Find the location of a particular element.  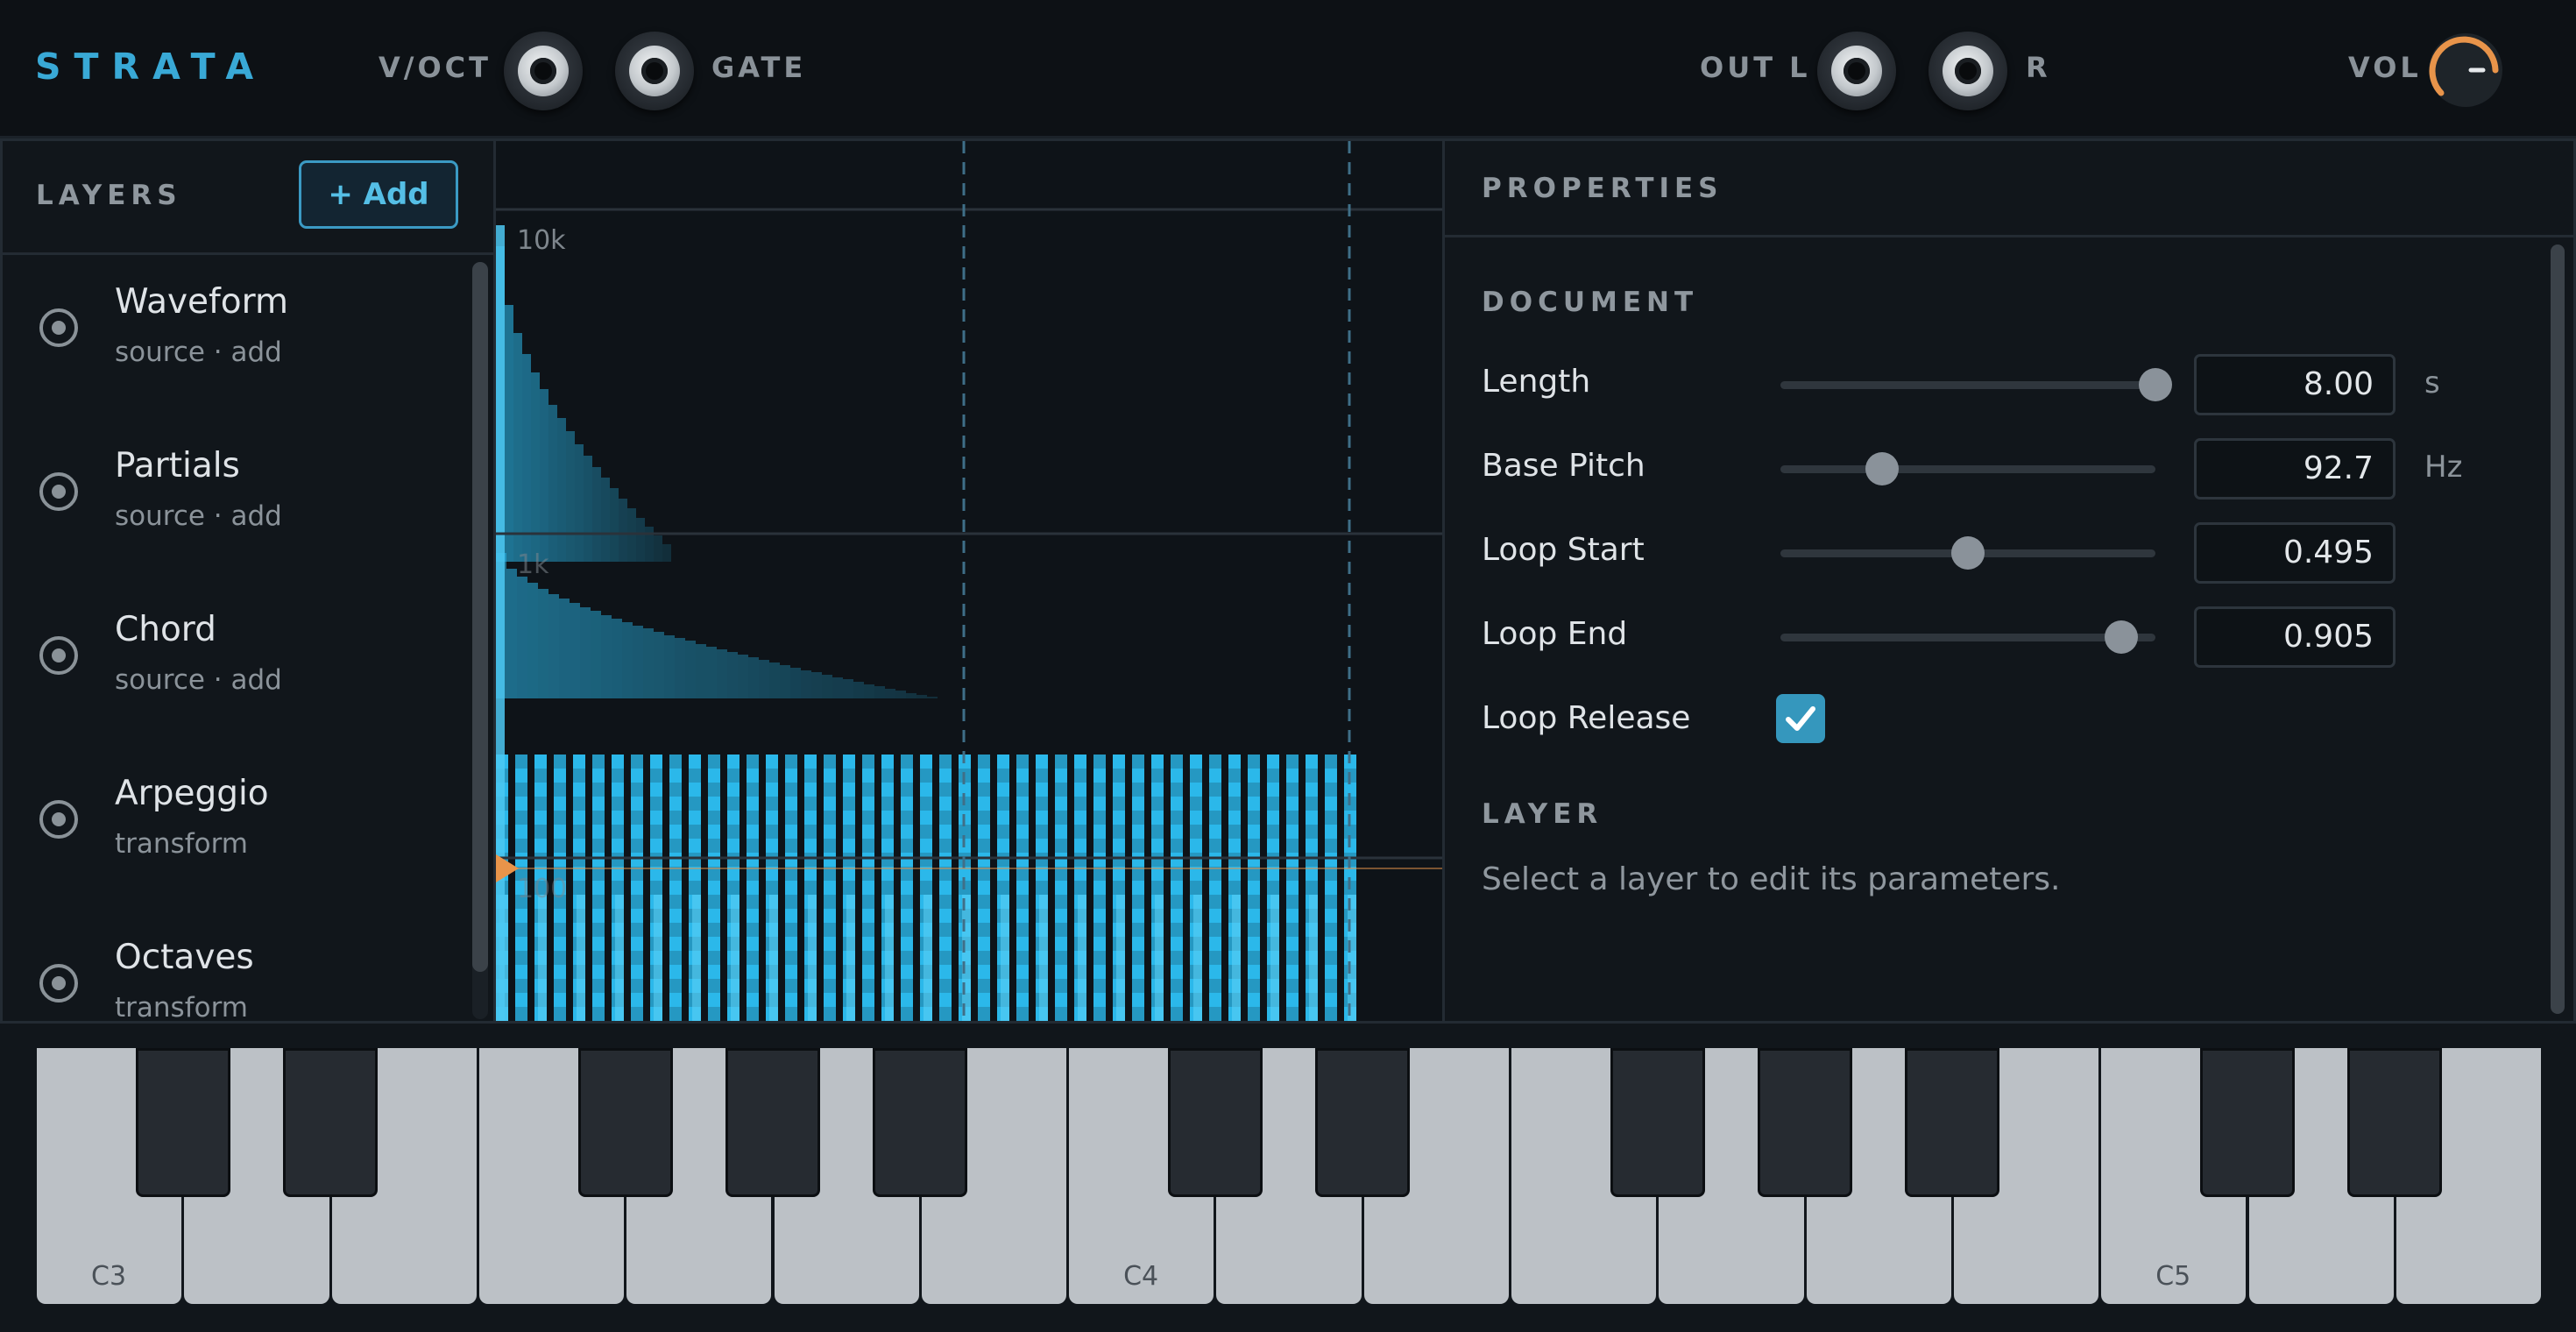

layers-scrollbar-thumb is located at coordinates (480, 617).